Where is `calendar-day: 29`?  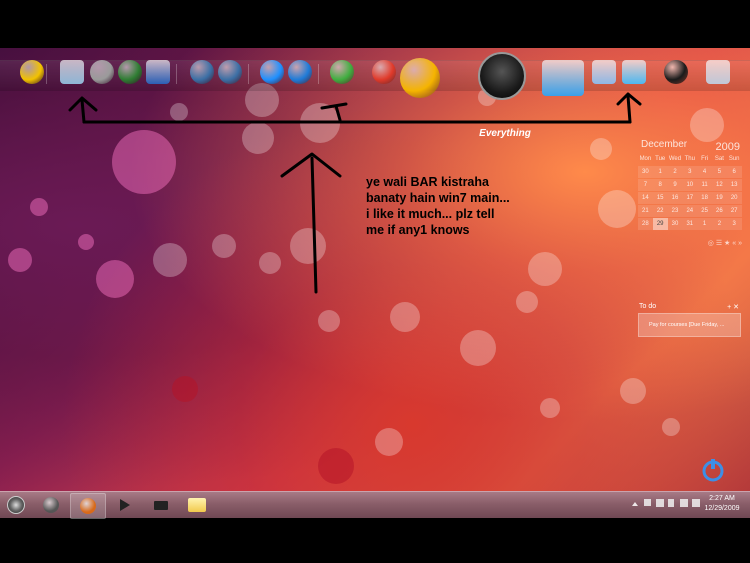 calendar-day: 29 is located at coordinates (660, 224).